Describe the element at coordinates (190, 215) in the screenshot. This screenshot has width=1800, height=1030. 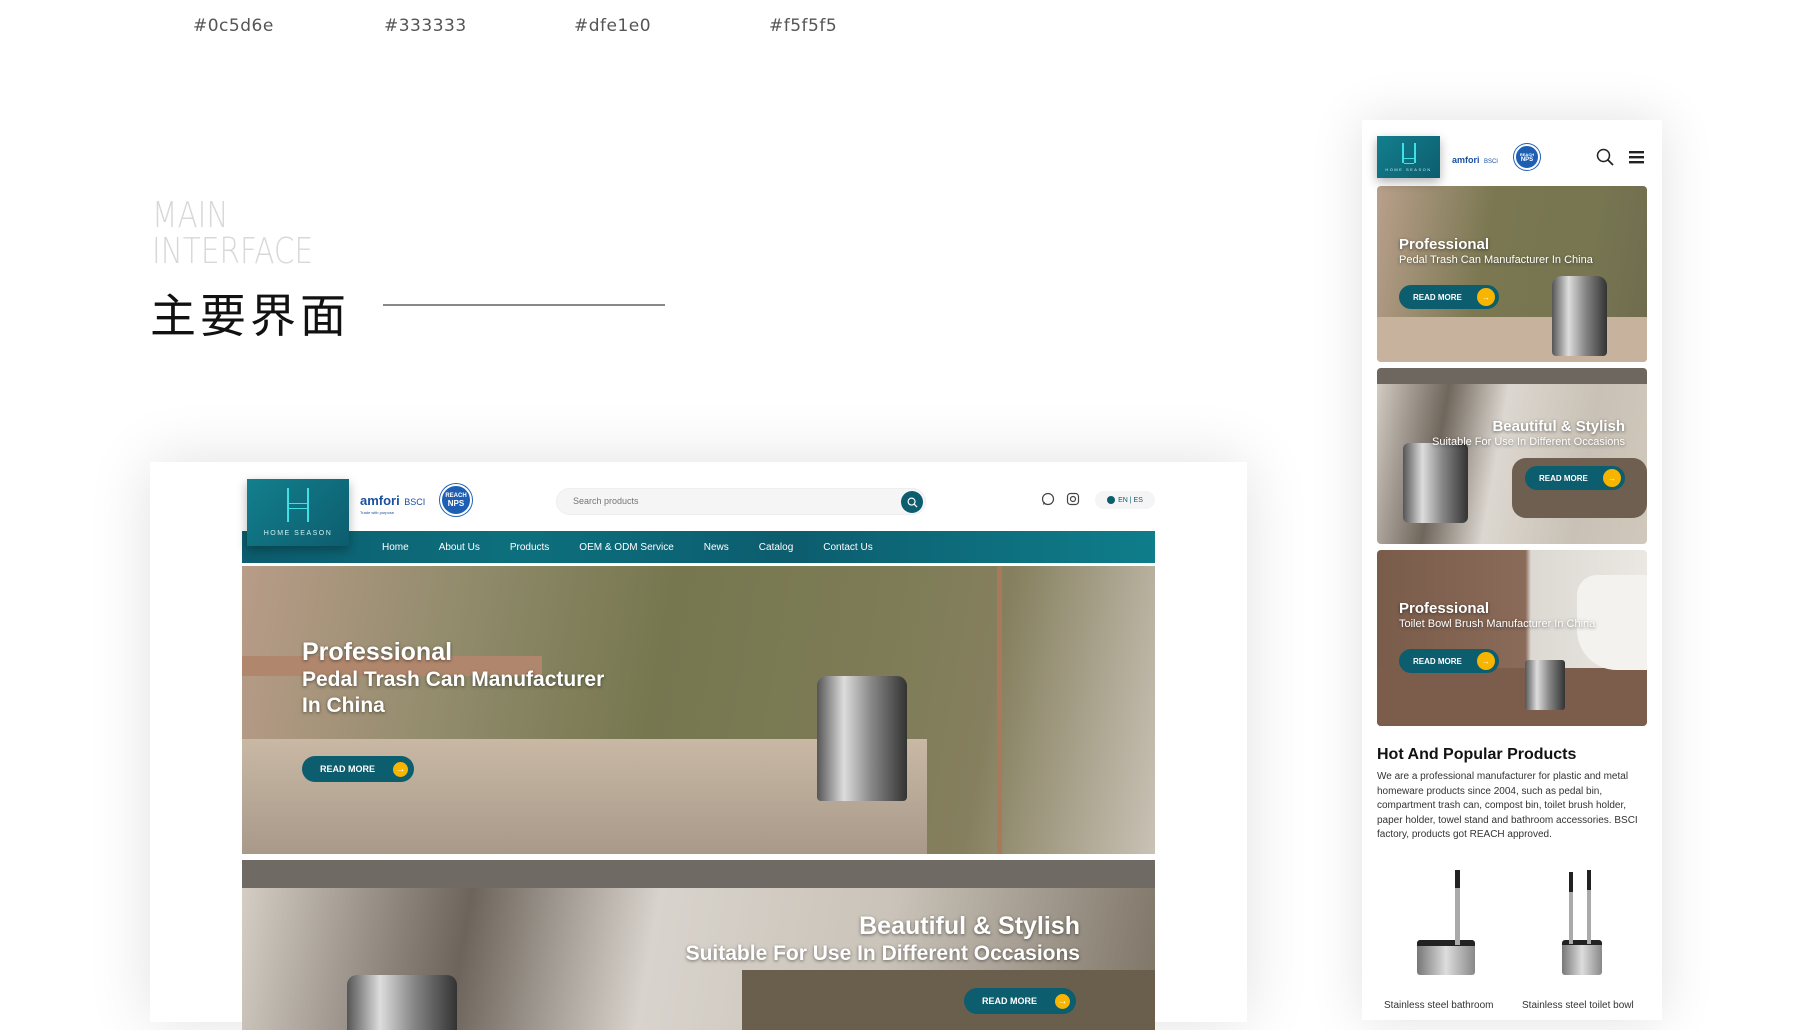
I see `section-title-en: MAIN` at that location.